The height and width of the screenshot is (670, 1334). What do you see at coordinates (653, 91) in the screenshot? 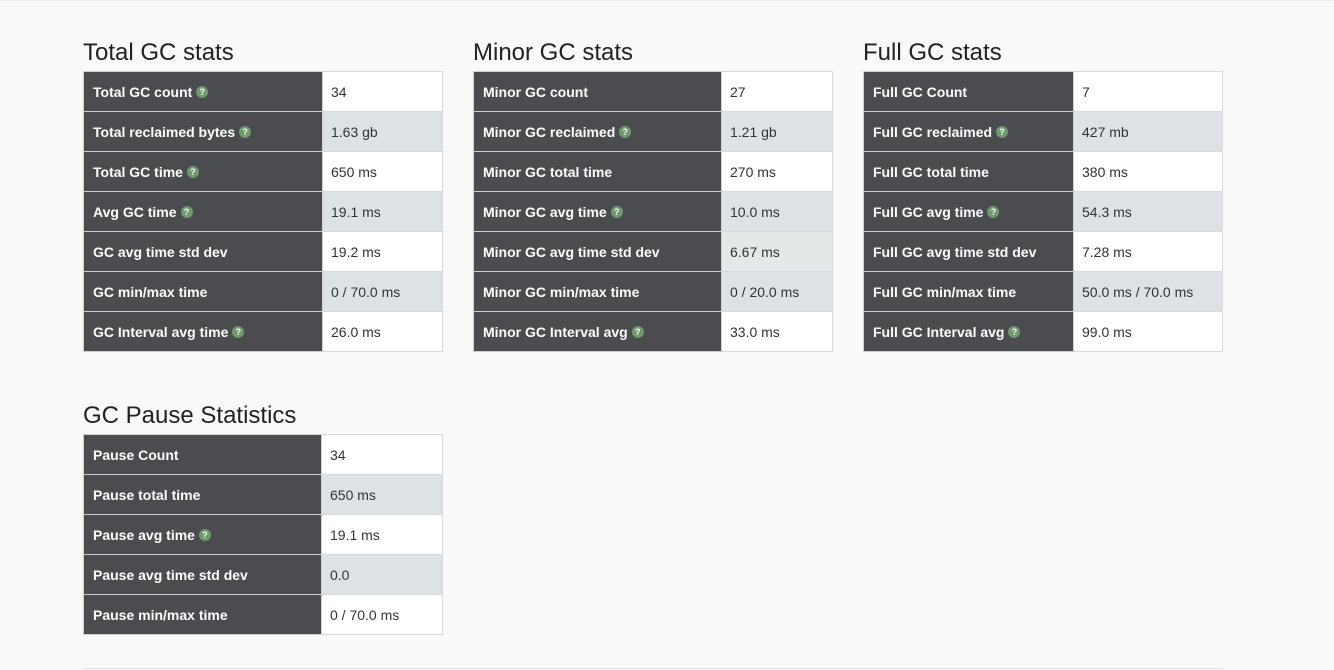
I see `table-row: Minor GC count 27` at bounding box center [653, 91].